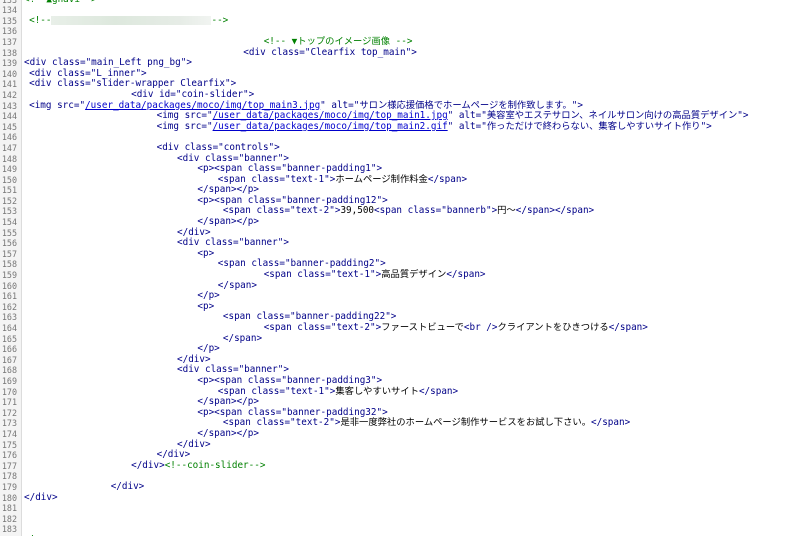 This screenshot has height=536, width=800. Describe the element at coordinates (9, 211) in the screenshot. I see `line-number: 153` at that location.